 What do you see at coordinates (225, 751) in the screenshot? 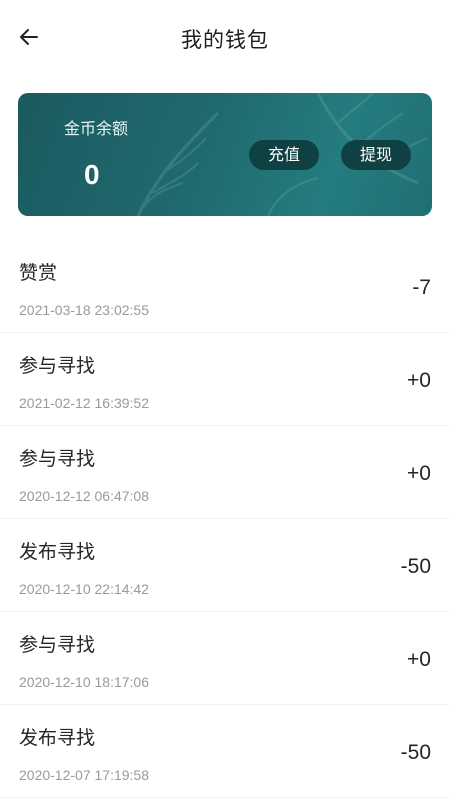
I see `transaction-row: 发布寻找 2020-12-07 17:19:58 -50` at bounding box center [225, 751].